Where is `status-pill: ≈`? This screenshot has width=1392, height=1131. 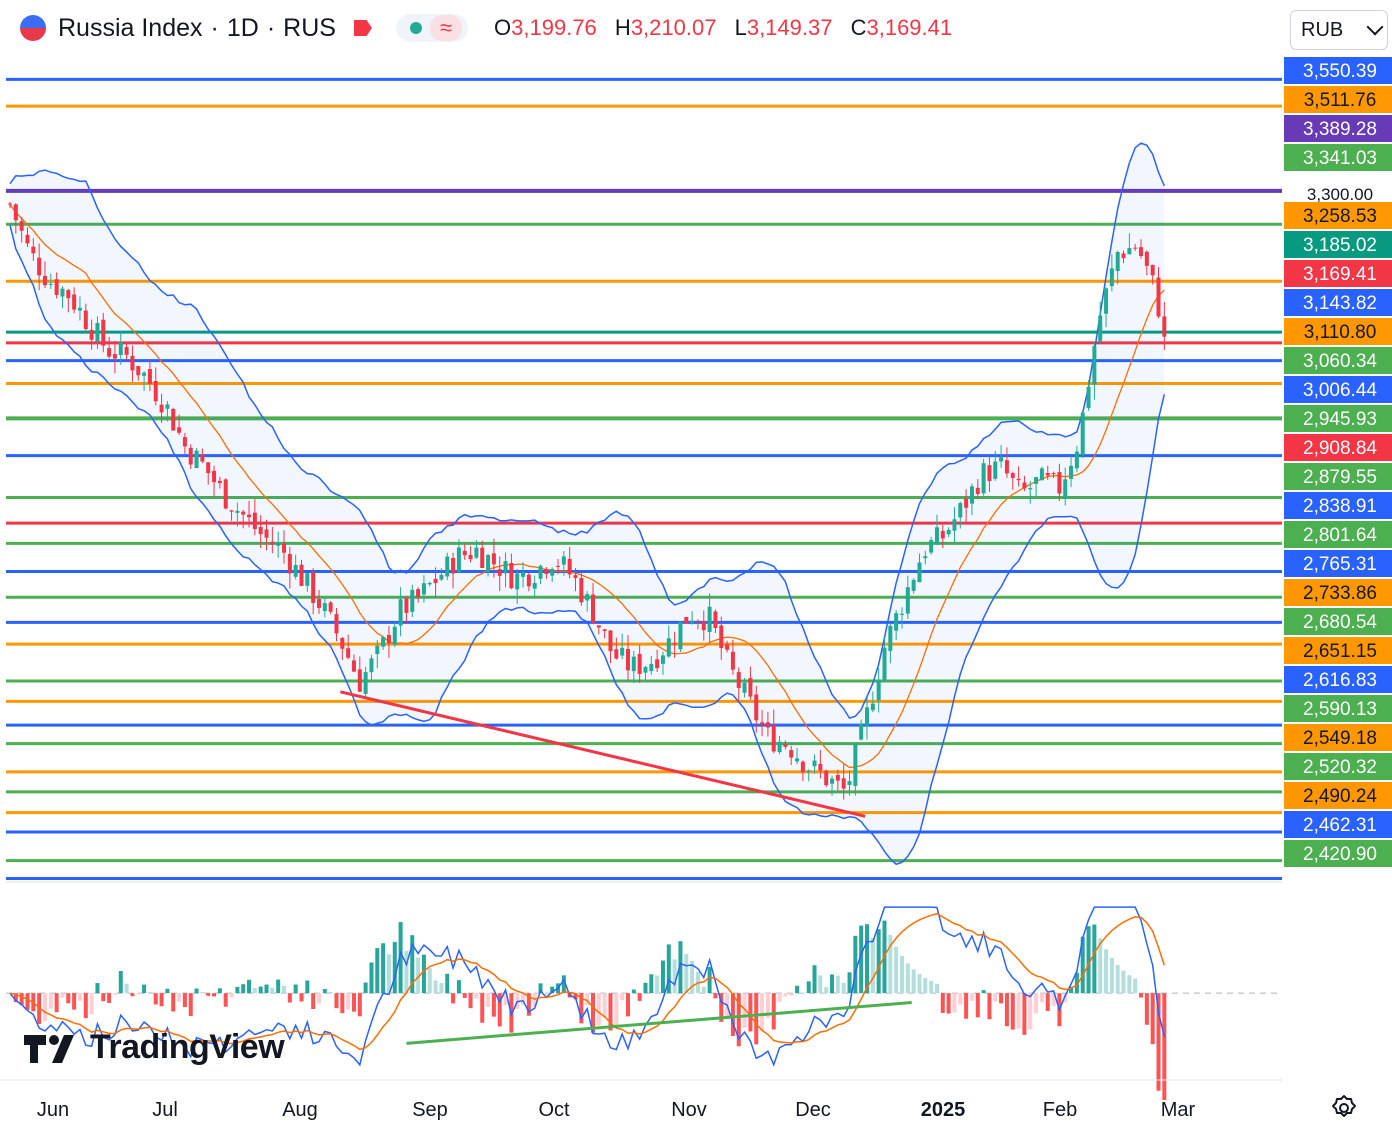 status-pill: ≈ is located at coordinates (432, 28).